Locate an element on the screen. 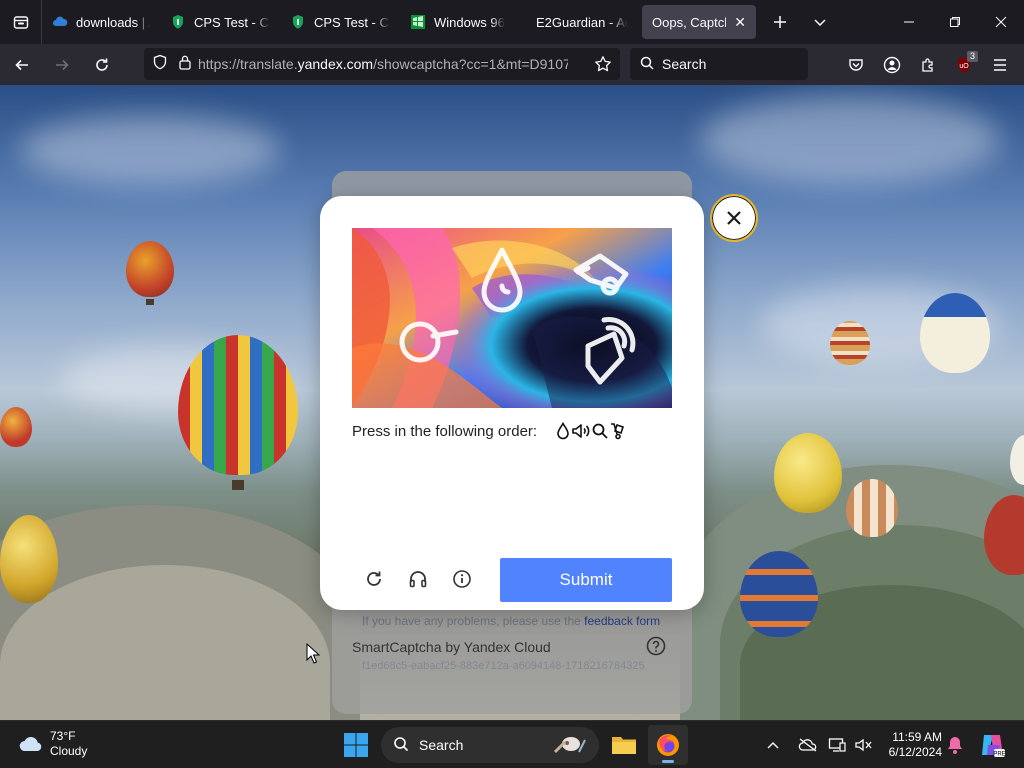  chevron-down-icon is located at coordinates (820, 23).